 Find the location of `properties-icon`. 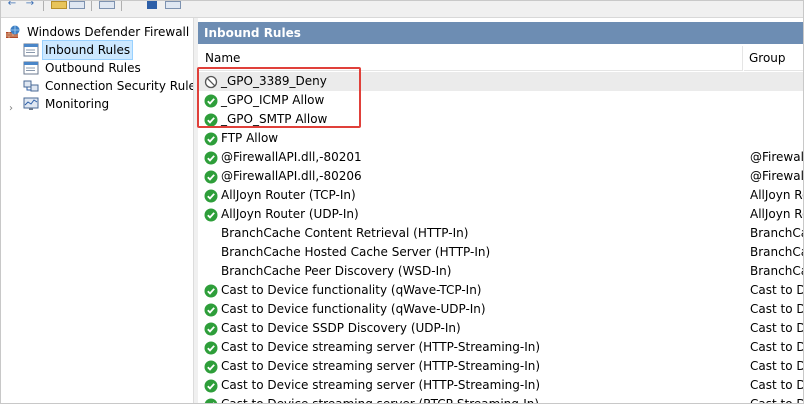

properties-icon is located at coordinates (173, 5).